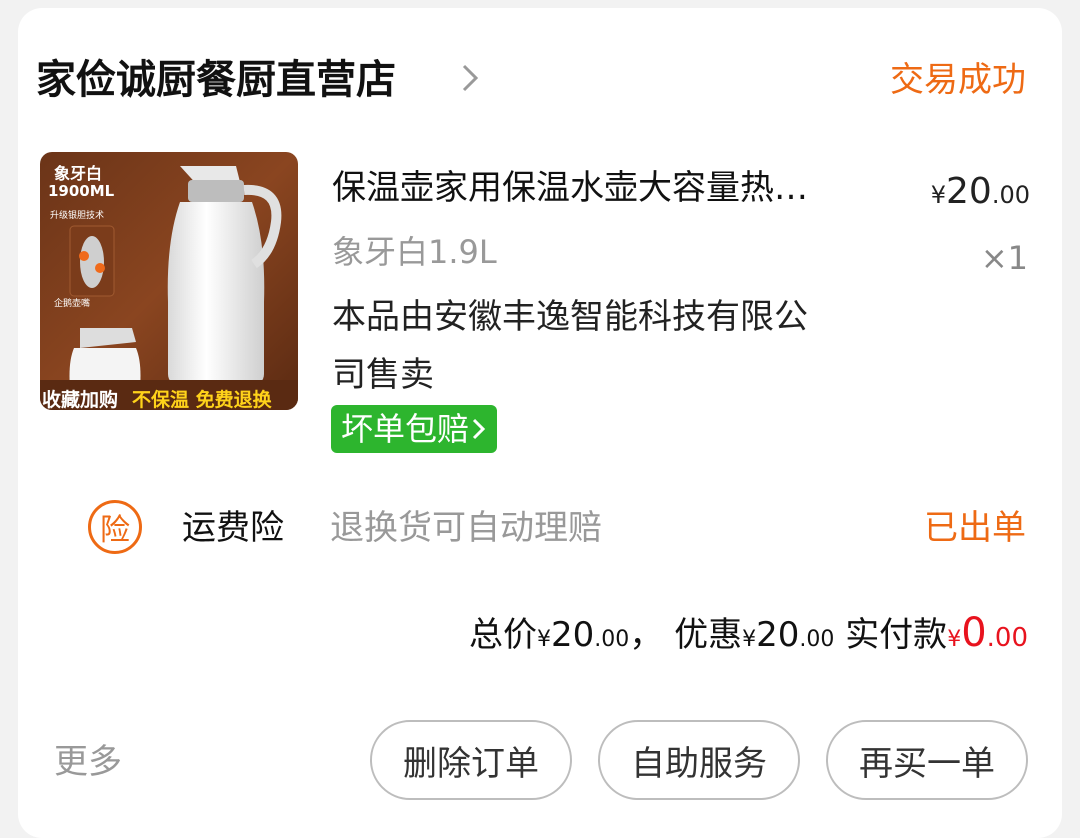  I want to click on insurance-desc: 退换货可自动理赔, so click(466, 528).